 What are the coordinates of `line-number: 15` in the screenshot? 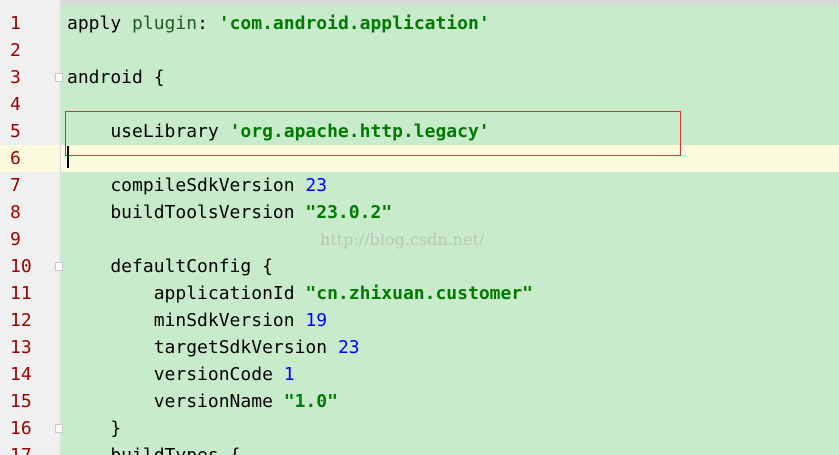 It's located at (21, 401).